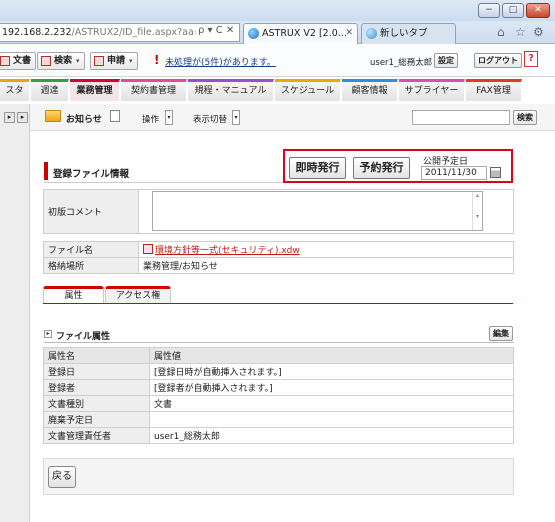 Image resolution: width=555 pixels, height=522 pixels. What do you see at coordinates (22, 117) in the screenshot?
I see `expand-right-icon: ▸` at bounding box center [22, 117].